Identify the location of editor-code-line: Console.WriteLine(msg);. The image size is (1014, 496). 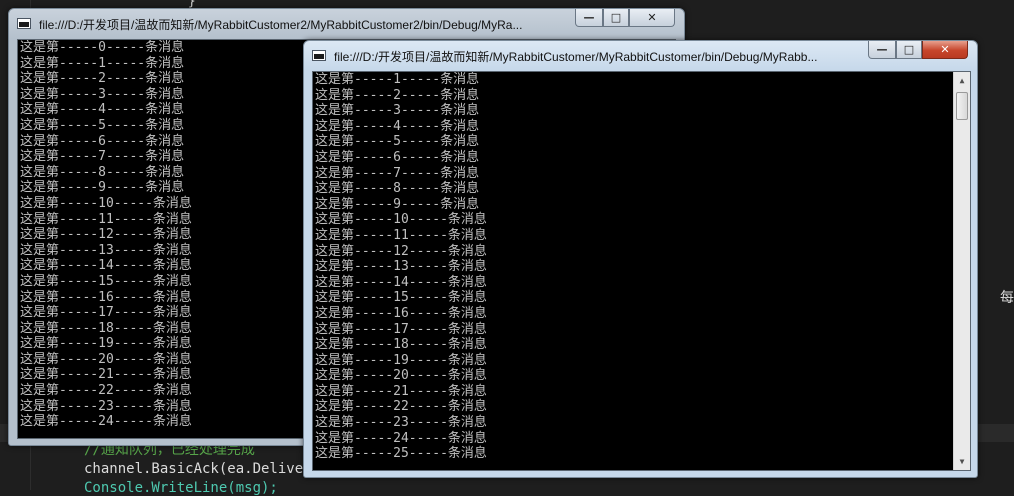
(181, 488).